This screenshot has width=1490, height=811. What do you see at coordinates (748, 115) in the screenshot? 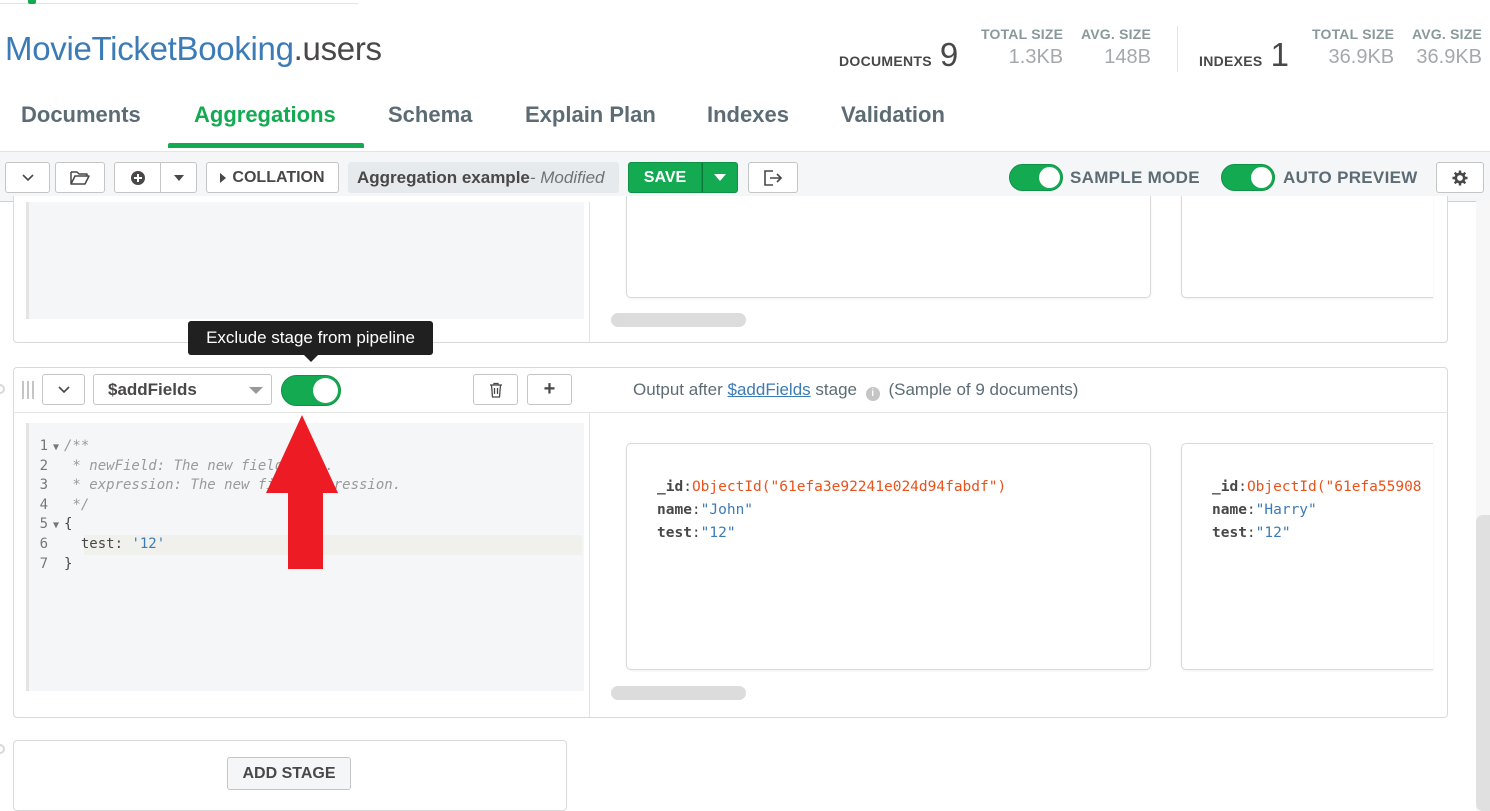
I see `tab-indexes: Indexes` at bounding box center [748, 115].